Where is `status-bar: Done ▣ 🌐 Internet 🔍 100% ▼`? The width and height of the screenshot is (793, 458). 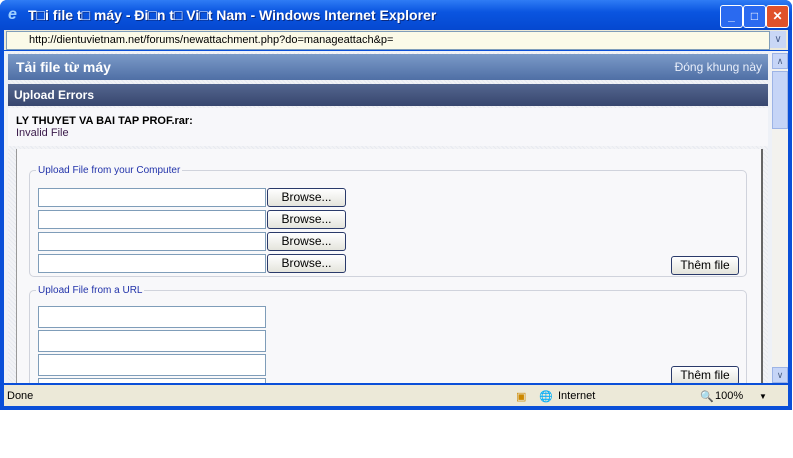 status-bar: Done ▣ 🌐 Internet 🔍 100% ▼ is located at coordinates (396, 395).